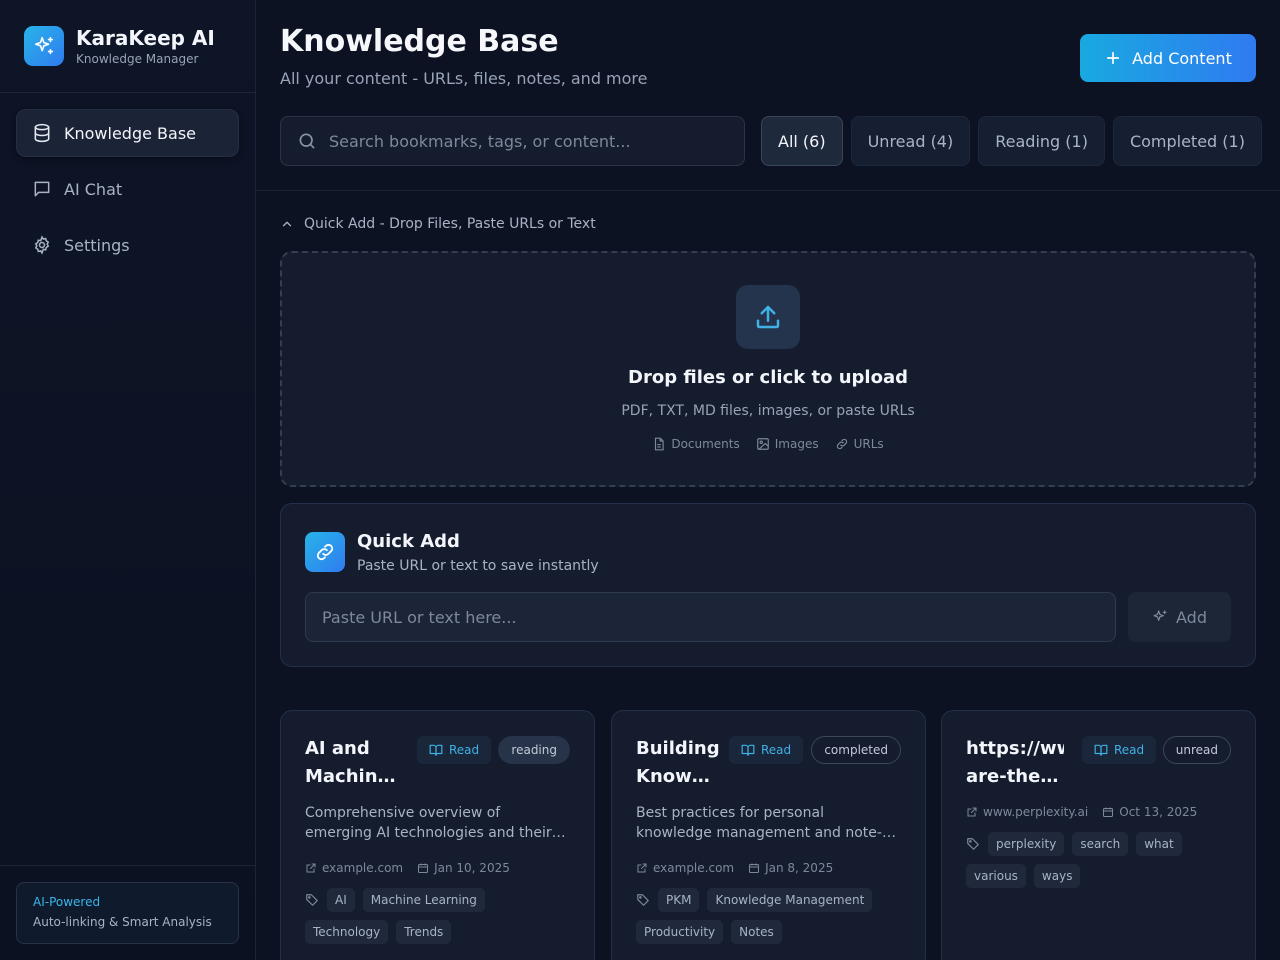 This screenshot has height=960, width=1280. What do you see at coordinates (659, 444) in the screenshot?
I see `document-icon` at bounding box center [659, 444].